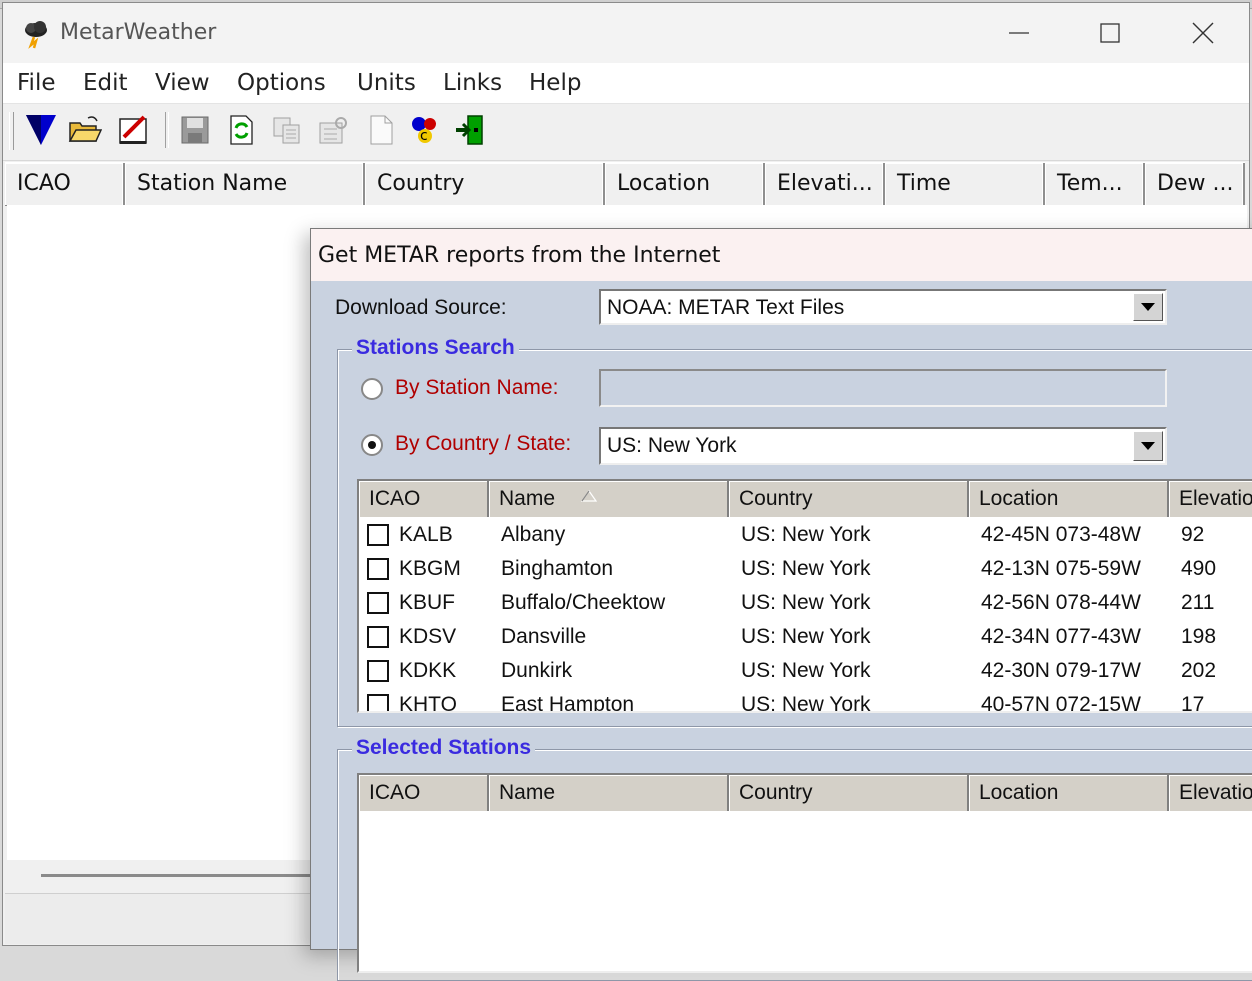 The image size is (1252, 981). I want to click on row-icao: KBGM, so click(430, 568).